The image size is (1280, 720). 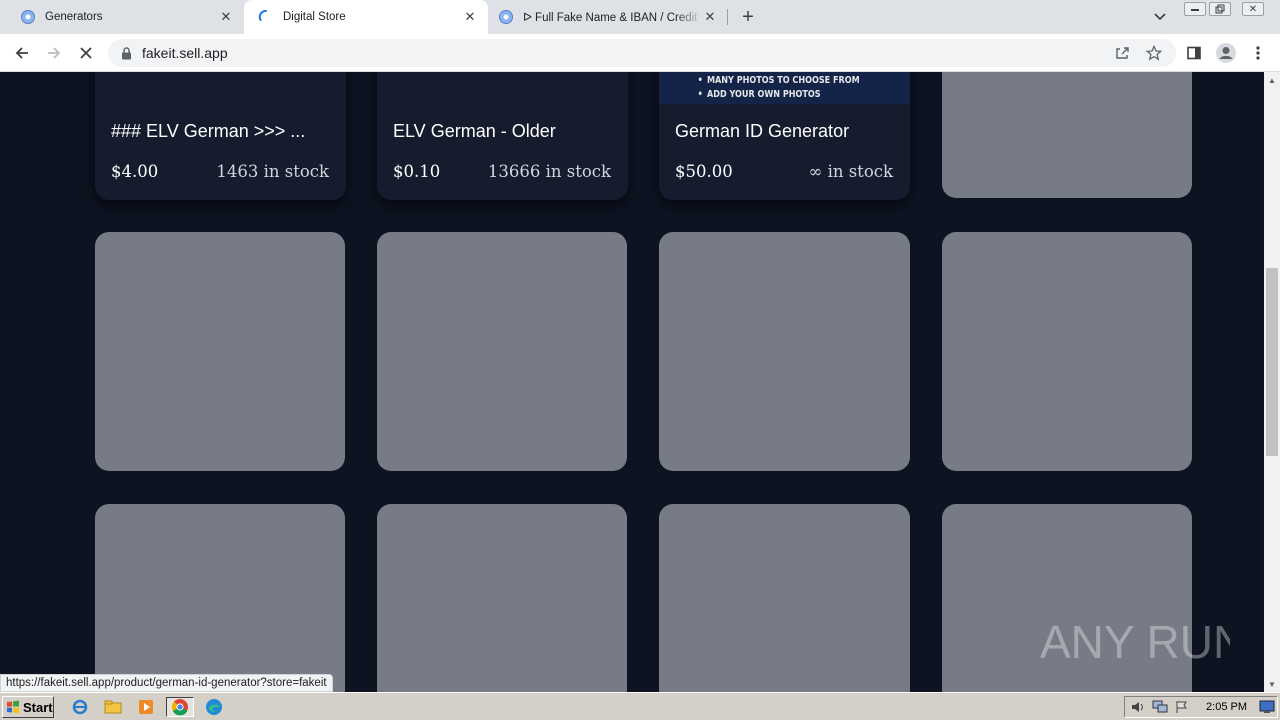 What do you see at coordinates (28, 17) in the screenshot?
I see `generators-favicon-icon` at bounding box center [28, 17].